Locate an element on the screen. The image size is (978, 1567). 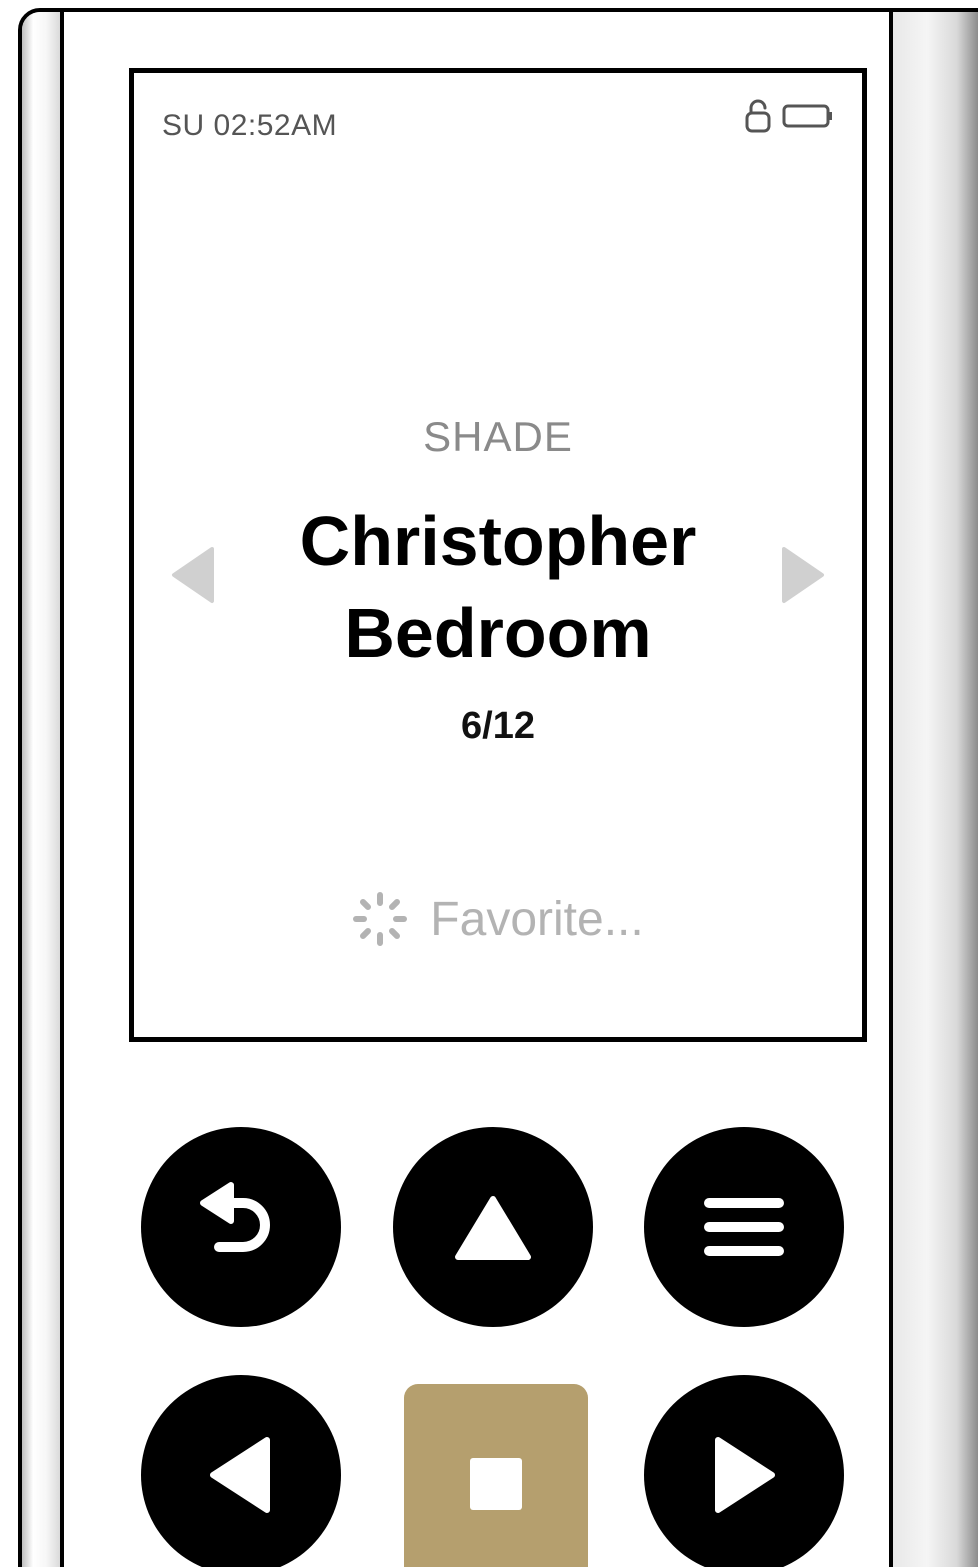
next-device-arrow is located at coordinates (803, 575).